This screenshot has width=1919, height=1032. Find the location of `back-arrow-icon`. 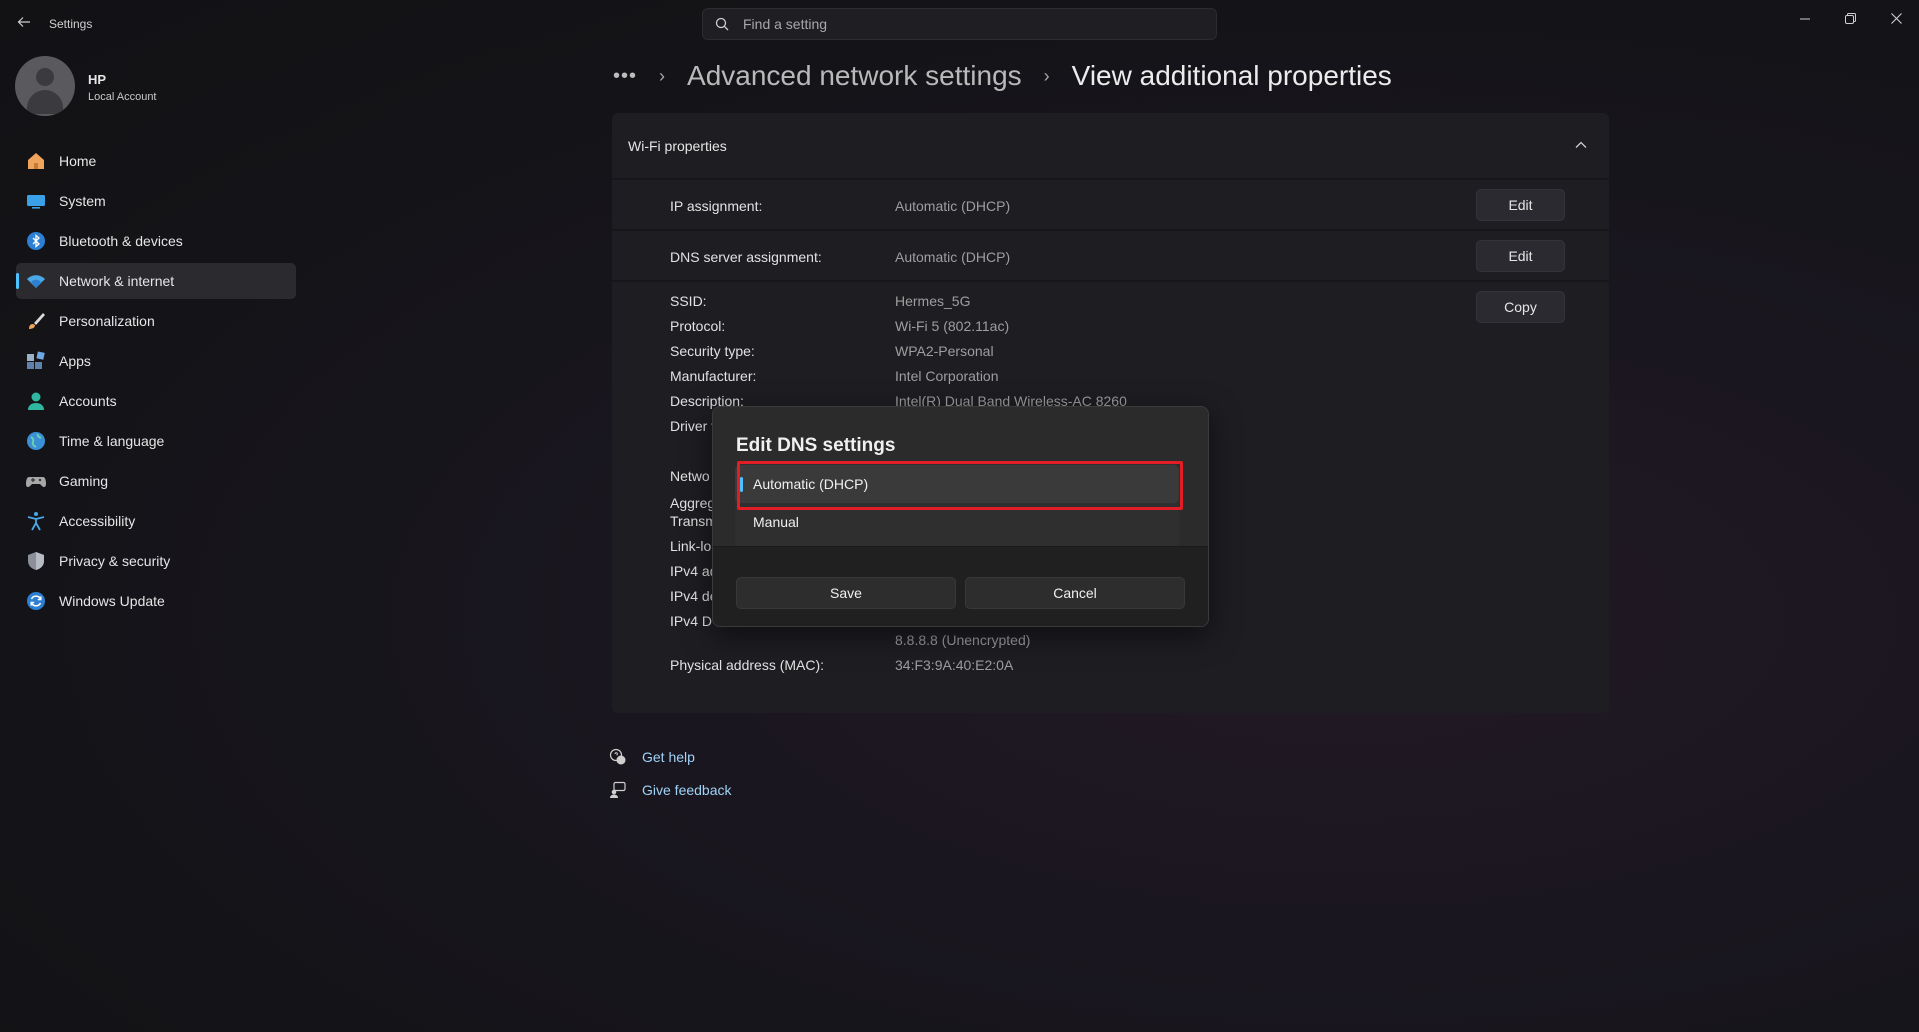

back-arrow-icon is located at coordinates (23, 22).